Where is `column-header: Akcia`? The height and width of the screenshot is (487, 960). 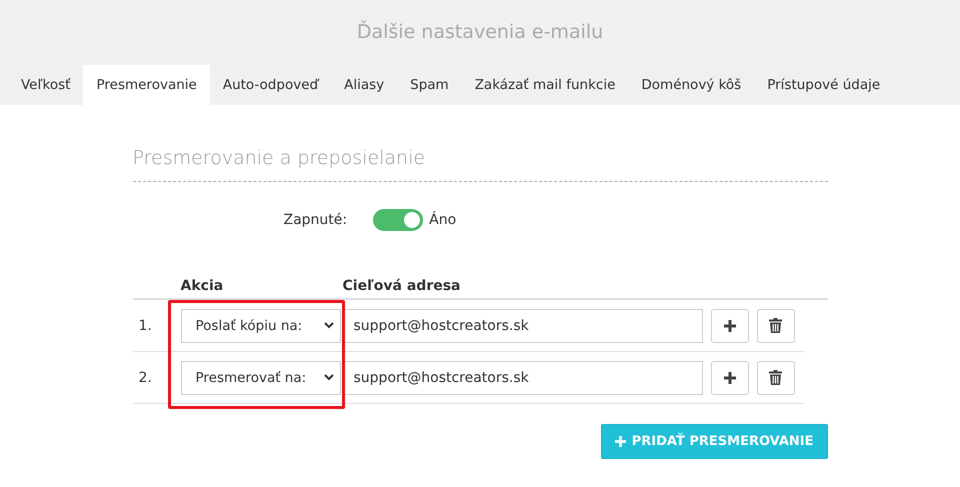
column-header: Akcia is located at coordinates (202, 287).